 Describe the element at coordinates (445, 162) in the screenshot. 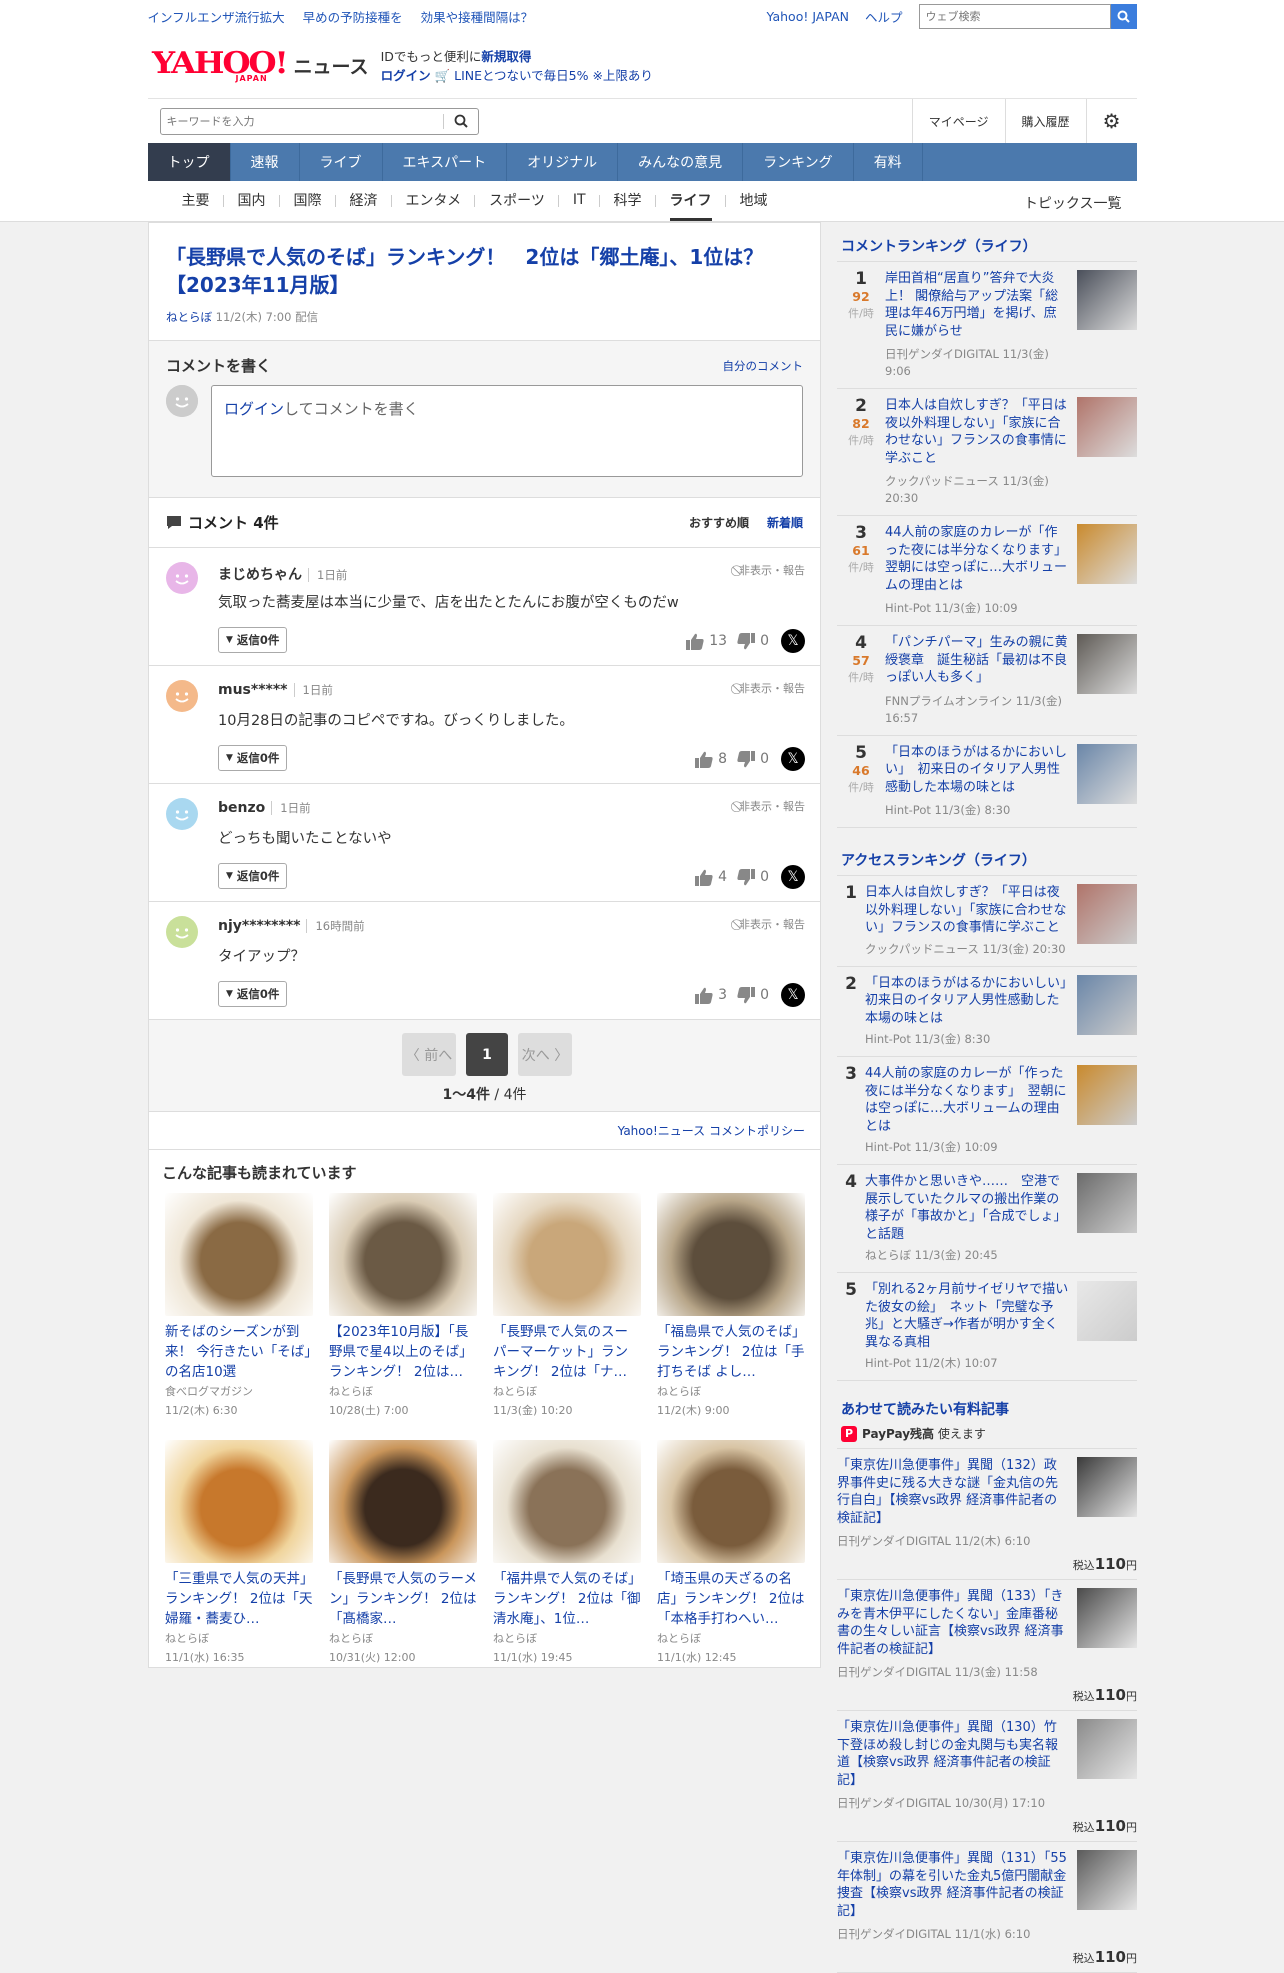

I see `gnav-expert: エキスパート` at that location.